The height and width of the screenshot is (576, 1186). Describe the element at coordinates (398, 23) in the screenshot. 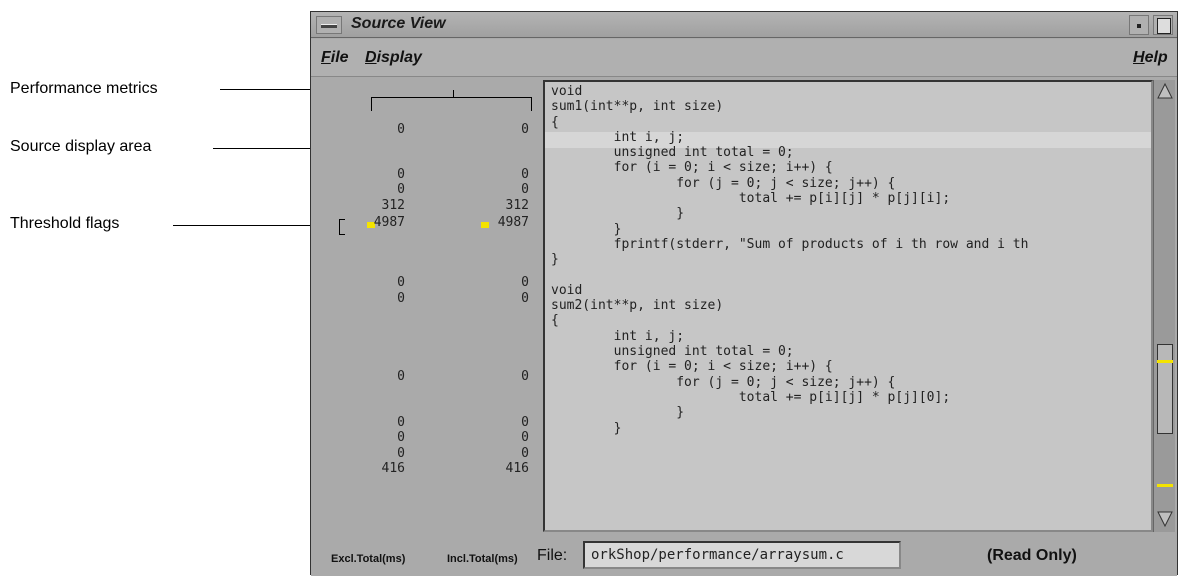

I see `window-title: Source View` at that location.